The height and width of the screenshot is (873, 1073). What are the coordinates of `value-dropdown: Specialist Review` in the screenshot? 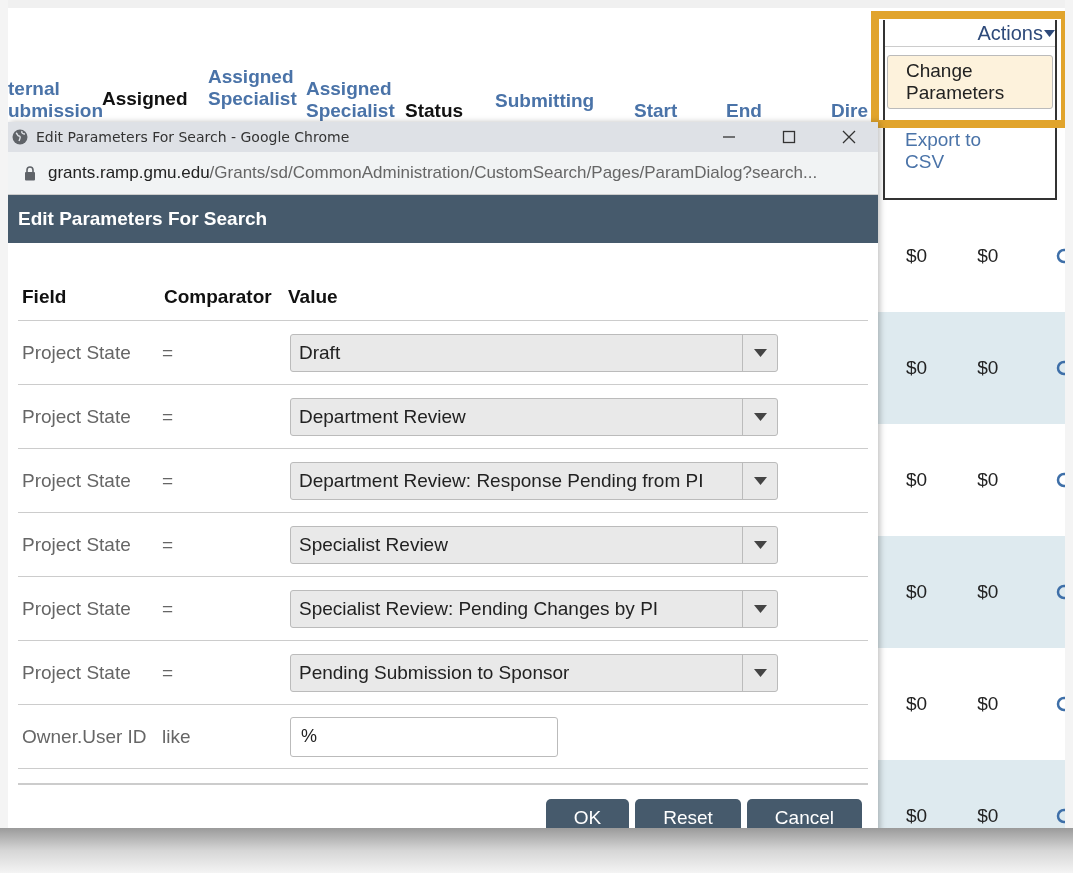 It's located at (534, 544).